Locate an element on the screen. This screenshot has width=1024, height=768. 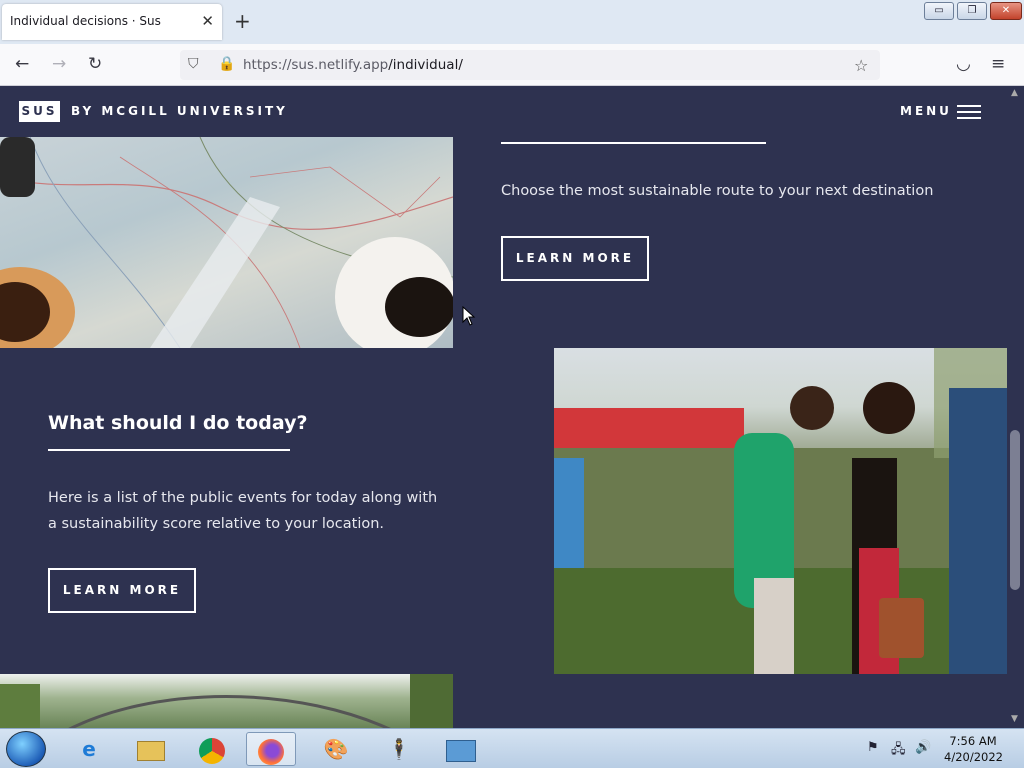
menu-button-label: MENU is located at coordinates (926, 111).